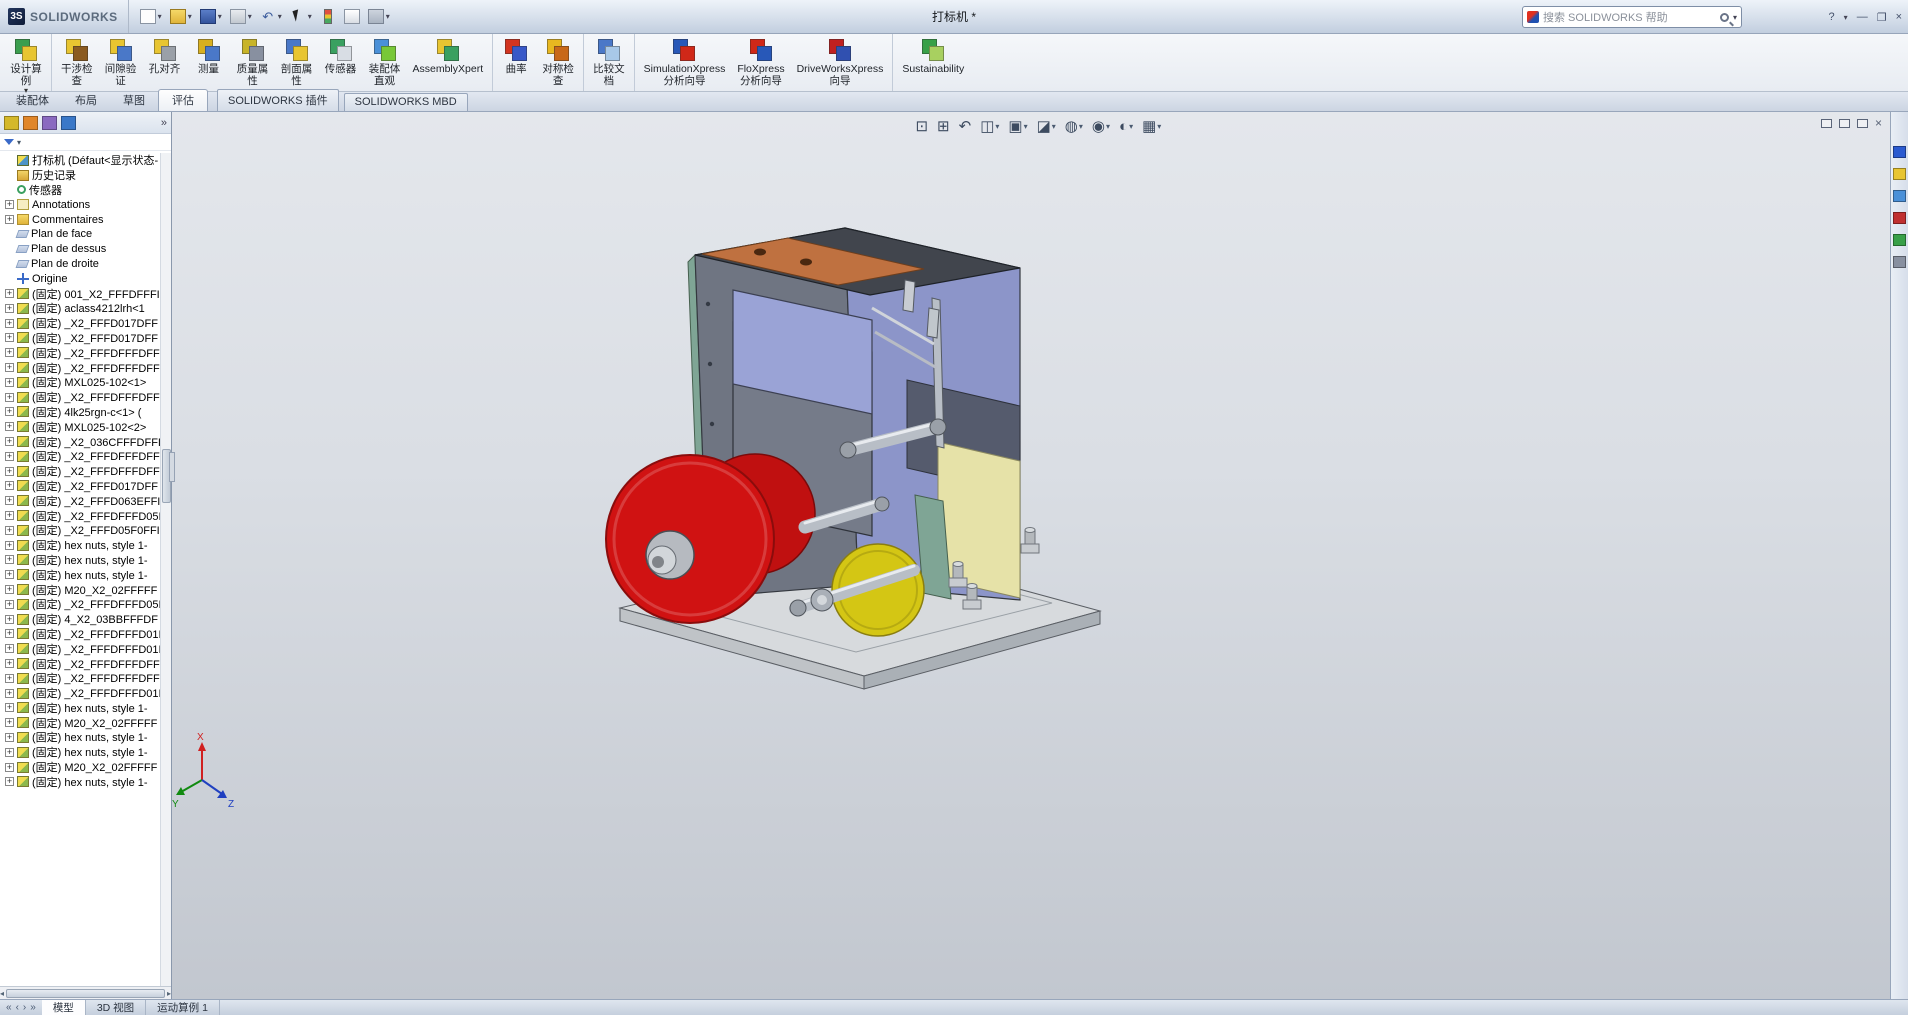 The width and height of the screenshot is (1908, 1015). I want to click on design-library-icon, so click(1899, 174).